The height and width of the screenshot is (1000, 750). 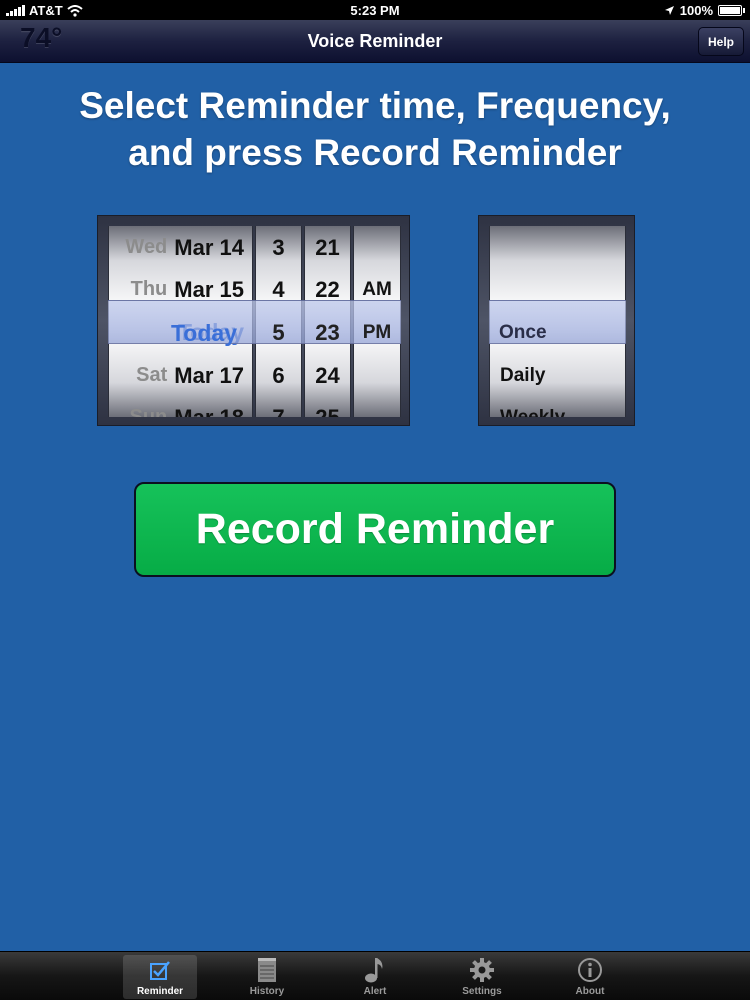 I want to click on status-right: 100%, so click(x=704, y=10).